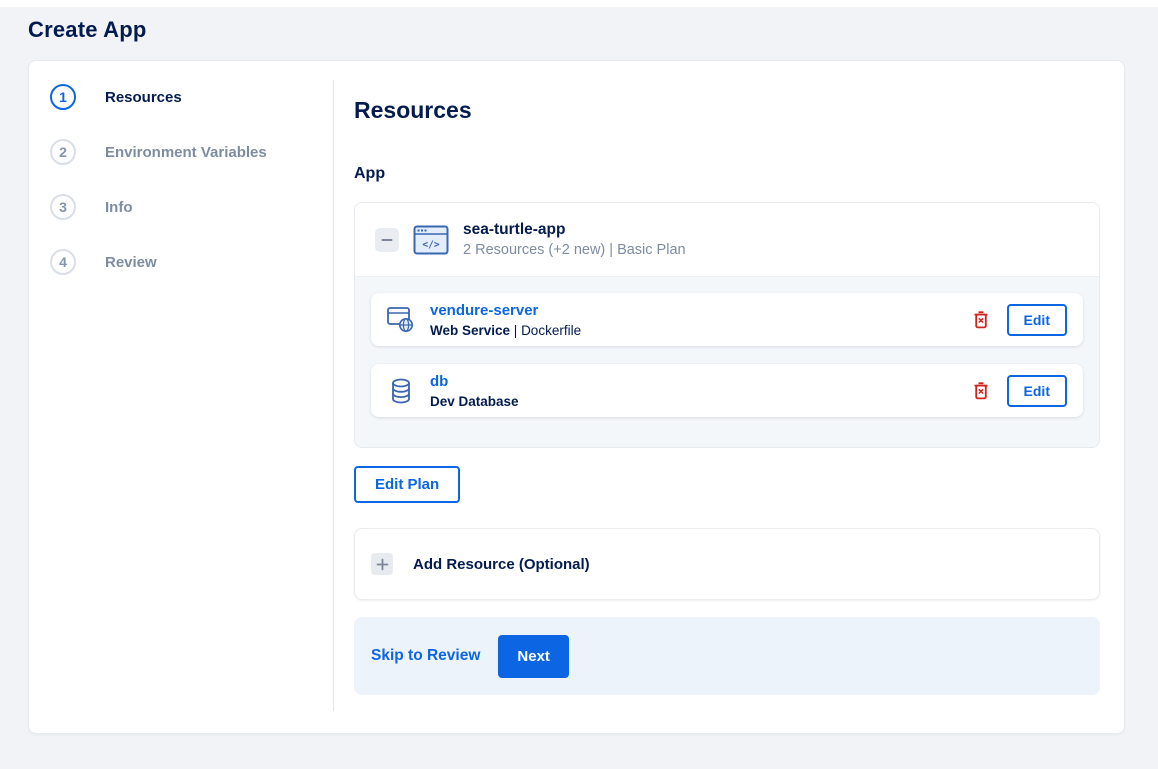 This screenshot has height=769, width=1158. What do you see at coordinates (727, 361) in the screenshot?
I see `app-resource-list: vendure-server Web Service | Dockerfile` at bounding box center [727, 361].